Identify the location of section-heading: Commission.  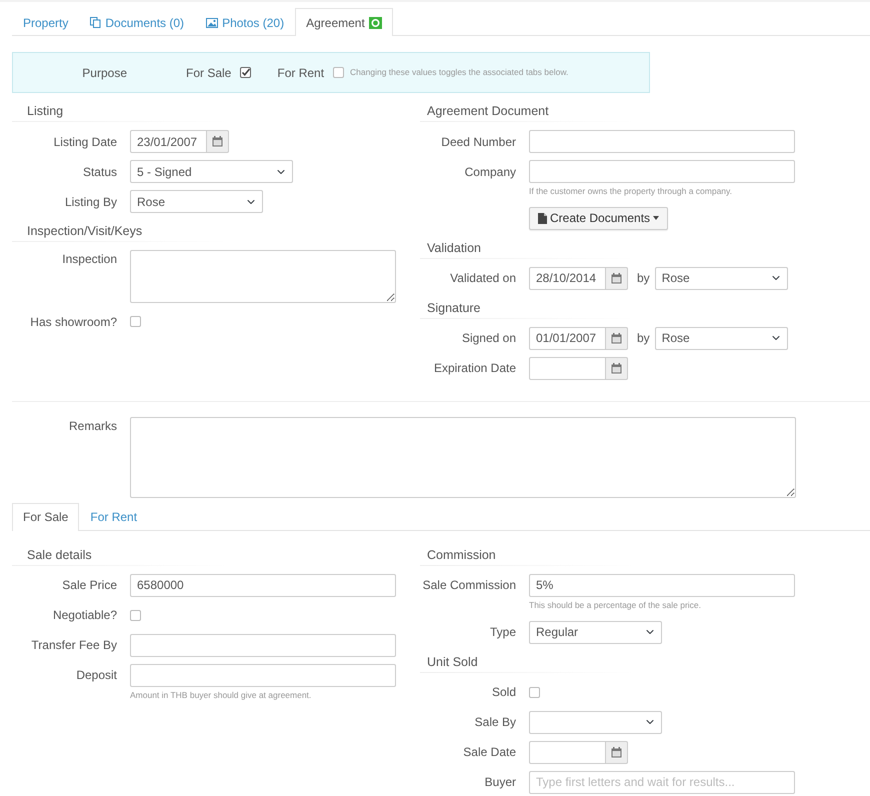
(461, 555).